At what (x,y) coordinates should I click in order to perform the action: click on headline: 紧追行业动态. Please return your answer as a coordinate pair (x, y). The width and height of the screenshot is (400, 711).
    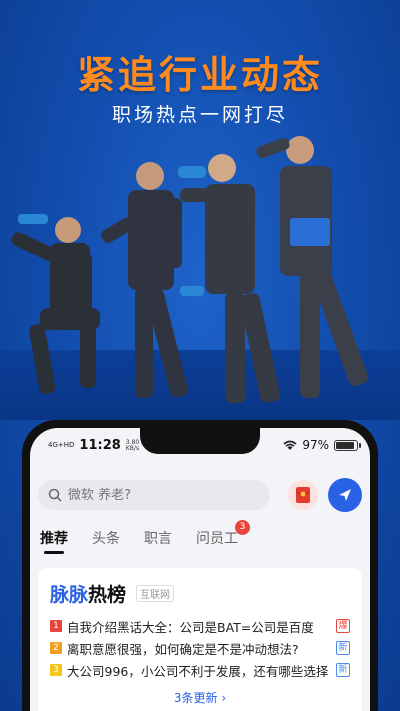
    Looking at the image, I should click on (199, 75).